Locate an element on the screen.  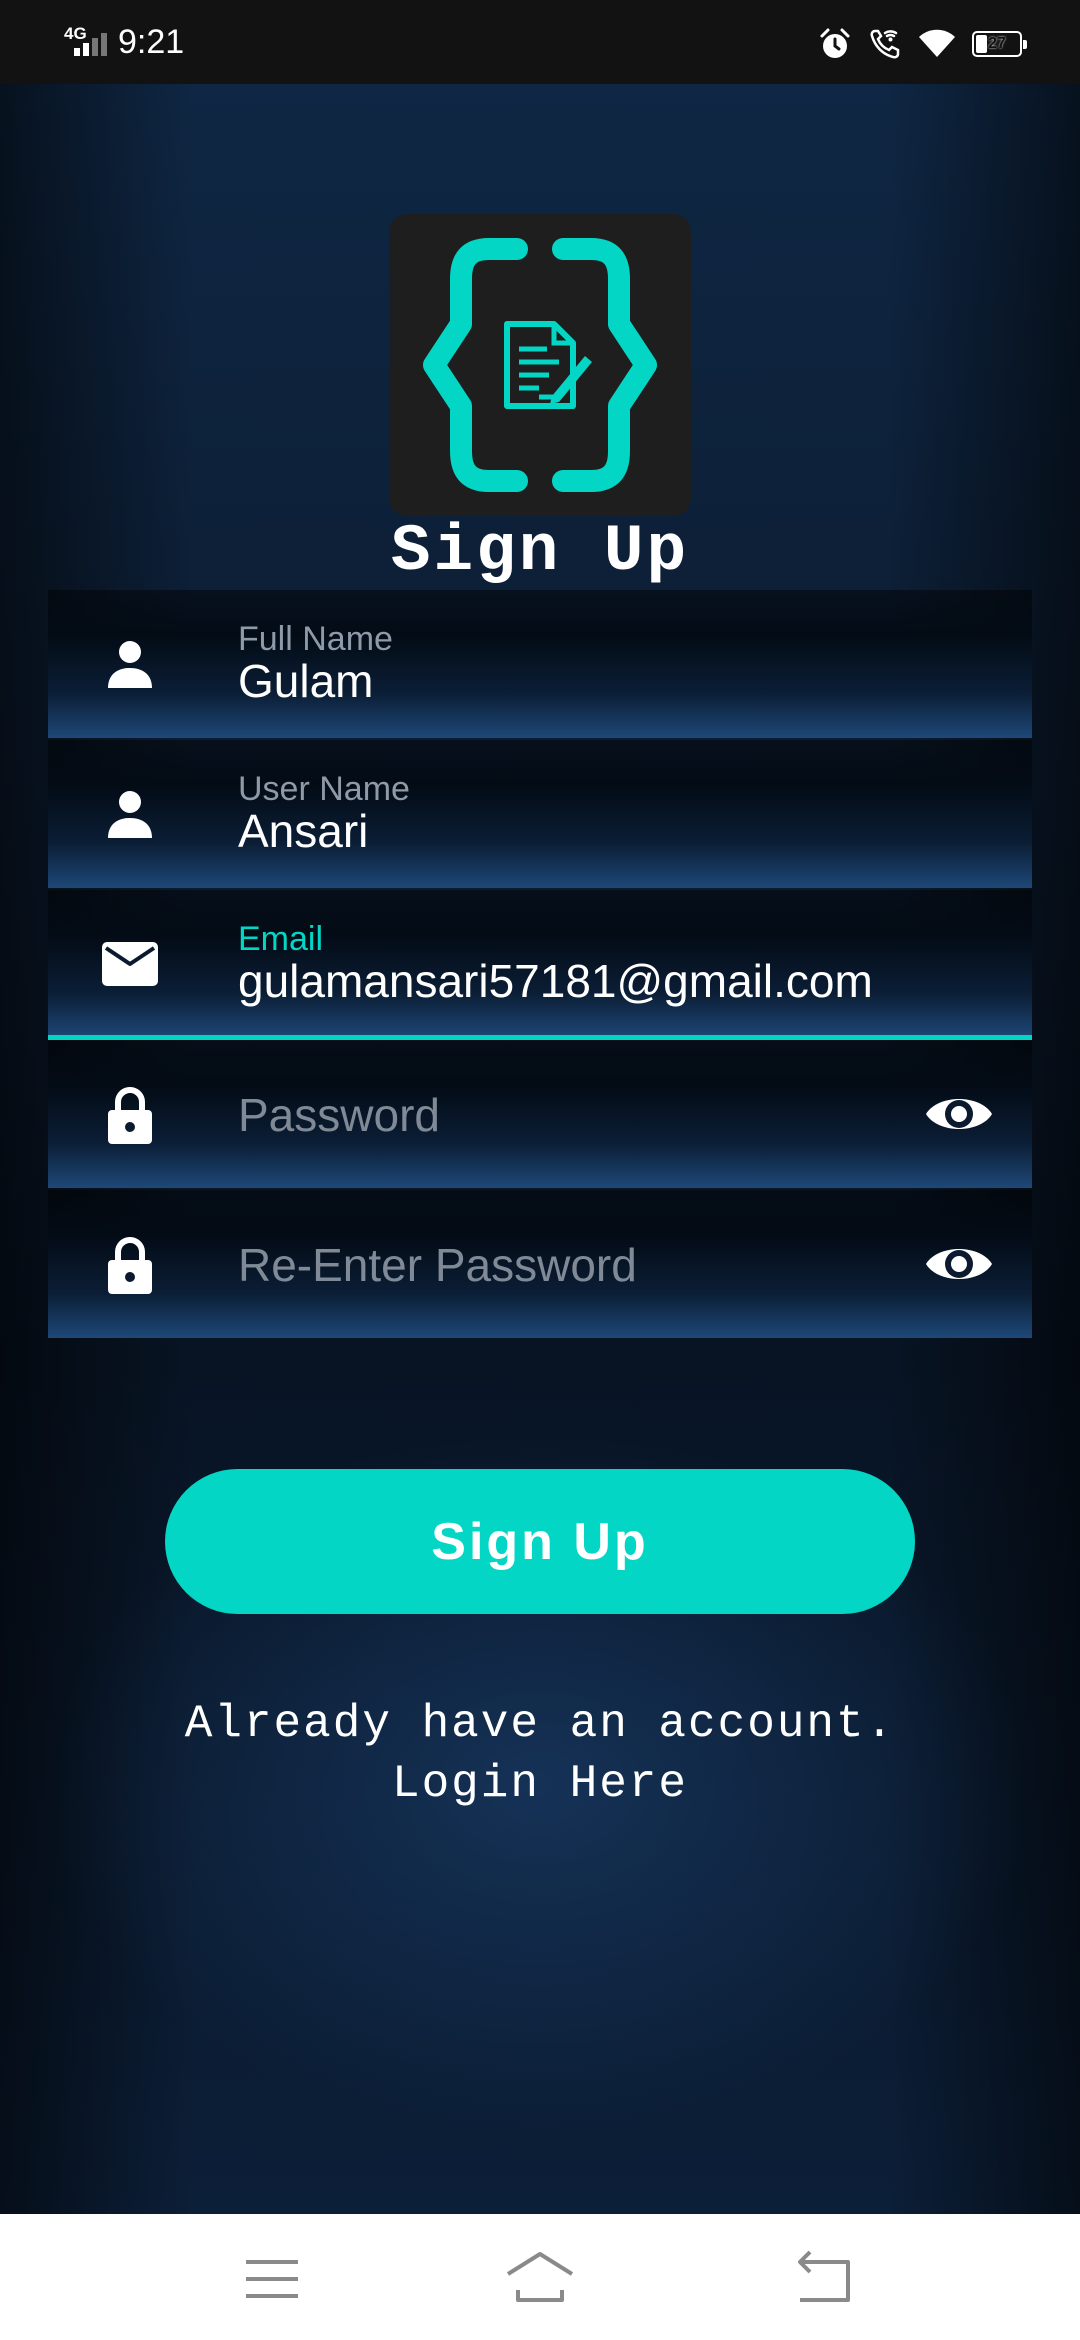
full-name-value: Gulam is located at coordinates (305, 681).